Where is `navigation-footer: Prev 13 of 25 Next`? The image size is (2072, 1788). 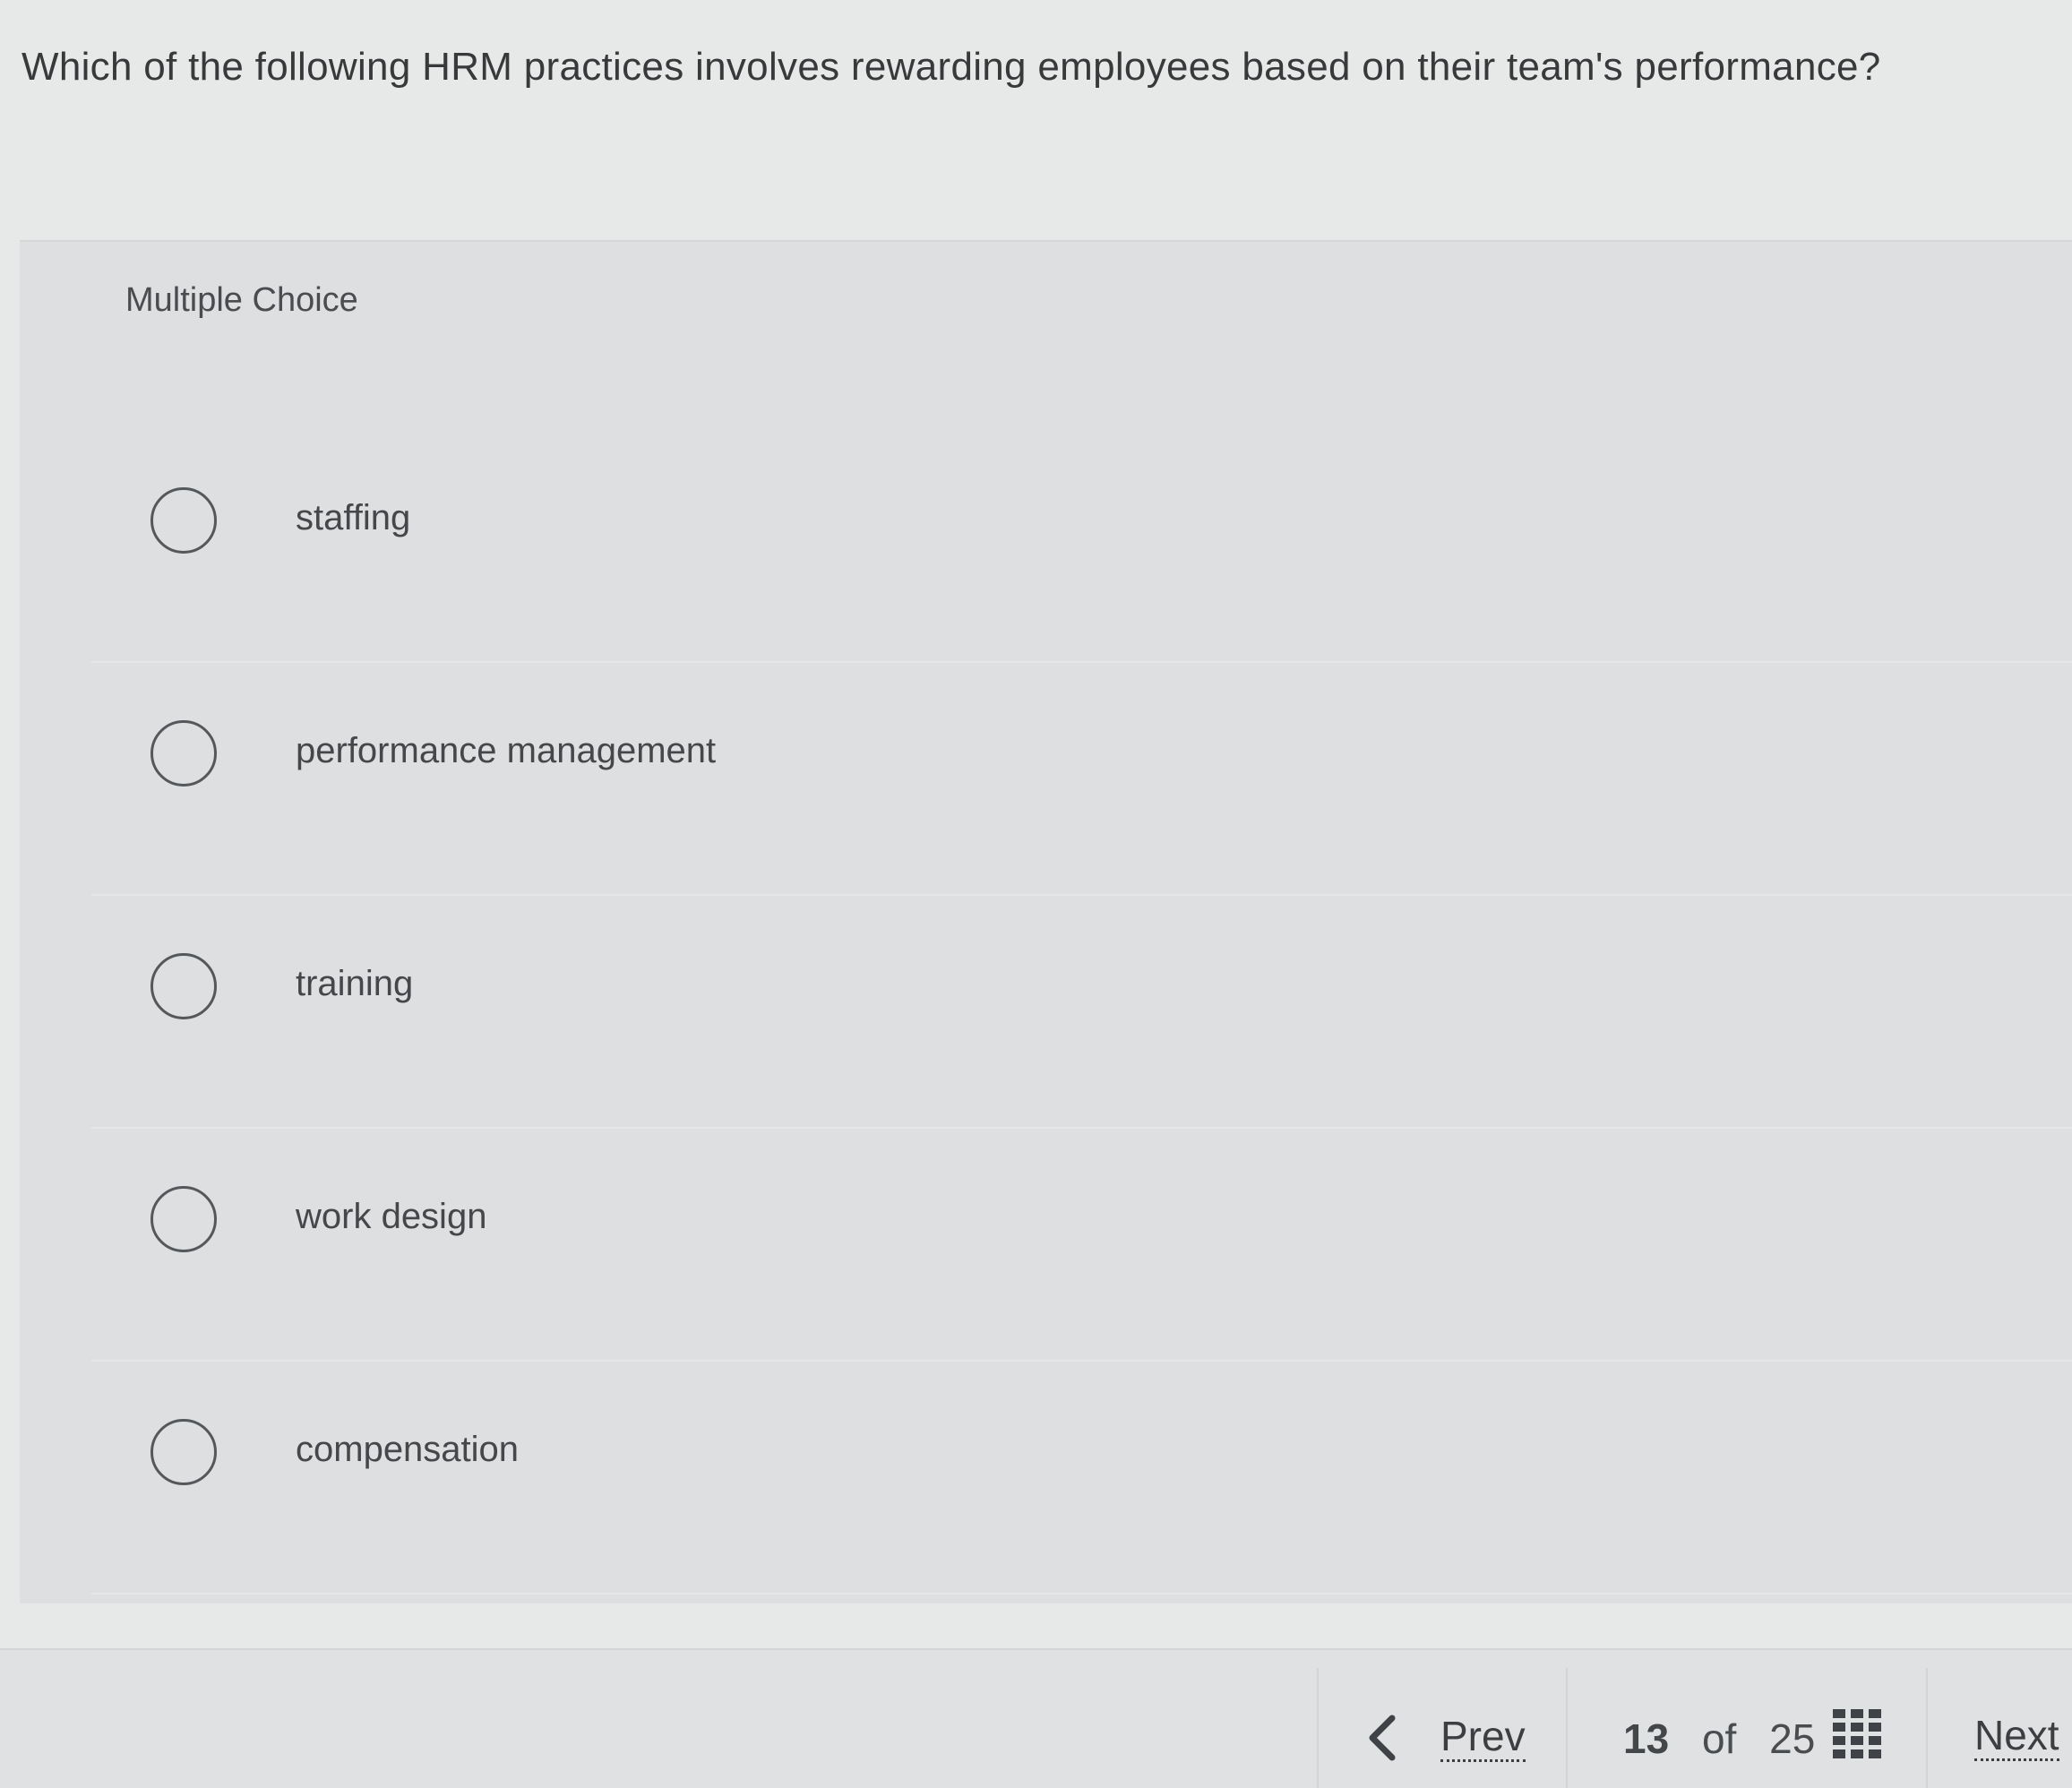 navigation-footer: Prev 13 of 25 Next is located at coordinates (1036, 1718).